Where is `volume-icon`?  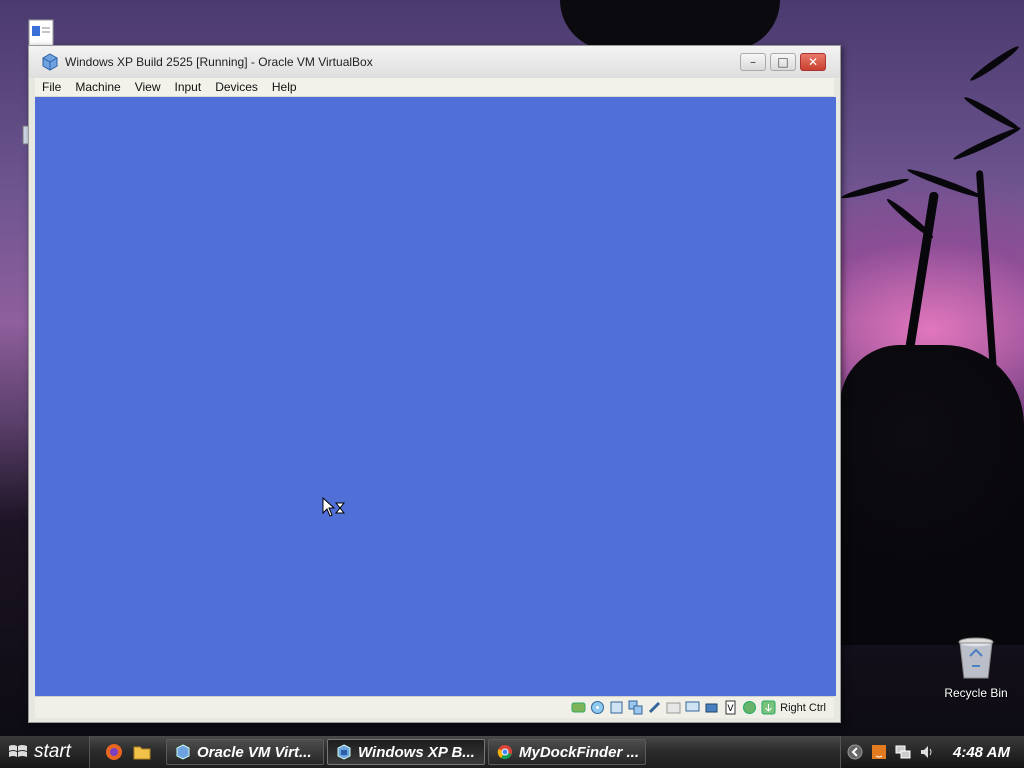 volume-icon is located at coordinates (927, 752).